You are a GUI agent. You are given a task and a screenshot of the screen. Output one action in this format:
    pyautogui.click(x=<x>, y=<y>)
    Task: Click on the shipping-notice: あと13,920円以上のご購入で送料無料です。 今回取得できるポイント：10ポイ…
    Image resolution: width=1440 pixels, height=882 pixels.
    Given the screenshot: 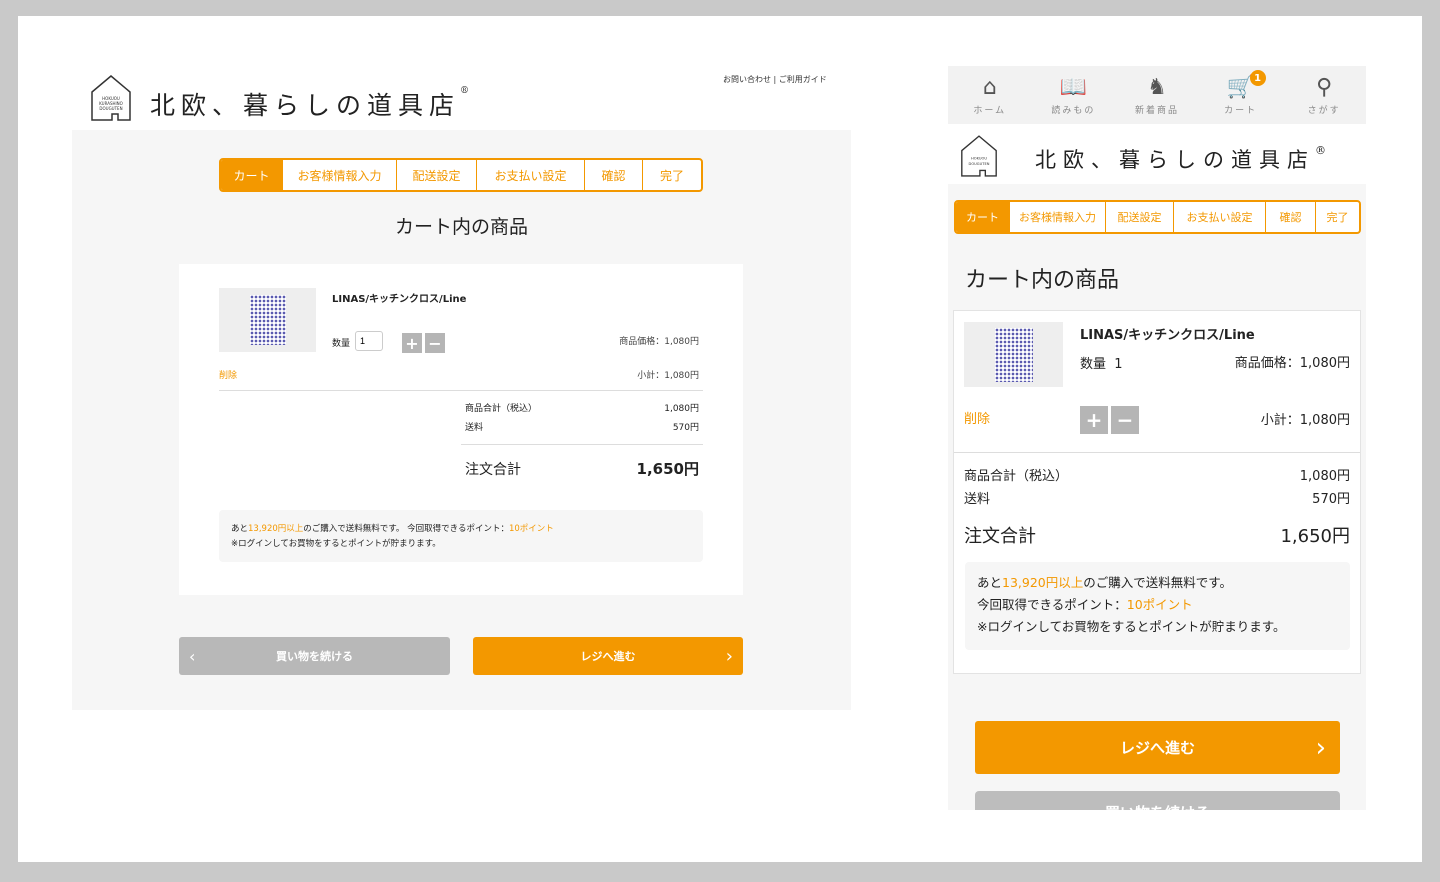 What is the action you would take?
    pyautogui.click(x=461, y=536)
    